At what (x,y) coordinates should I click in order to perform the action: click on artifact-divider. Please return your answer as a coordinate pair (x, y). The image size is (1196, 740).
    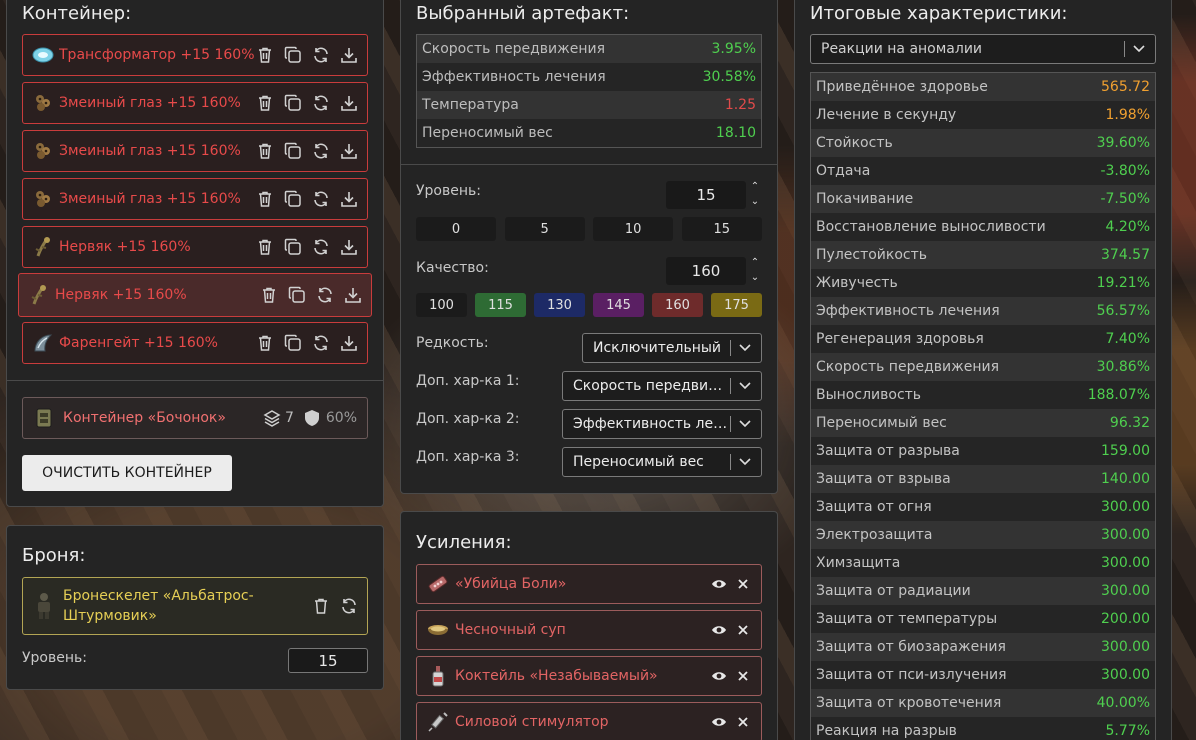
    Looking at the image, I should click on (589, 164).